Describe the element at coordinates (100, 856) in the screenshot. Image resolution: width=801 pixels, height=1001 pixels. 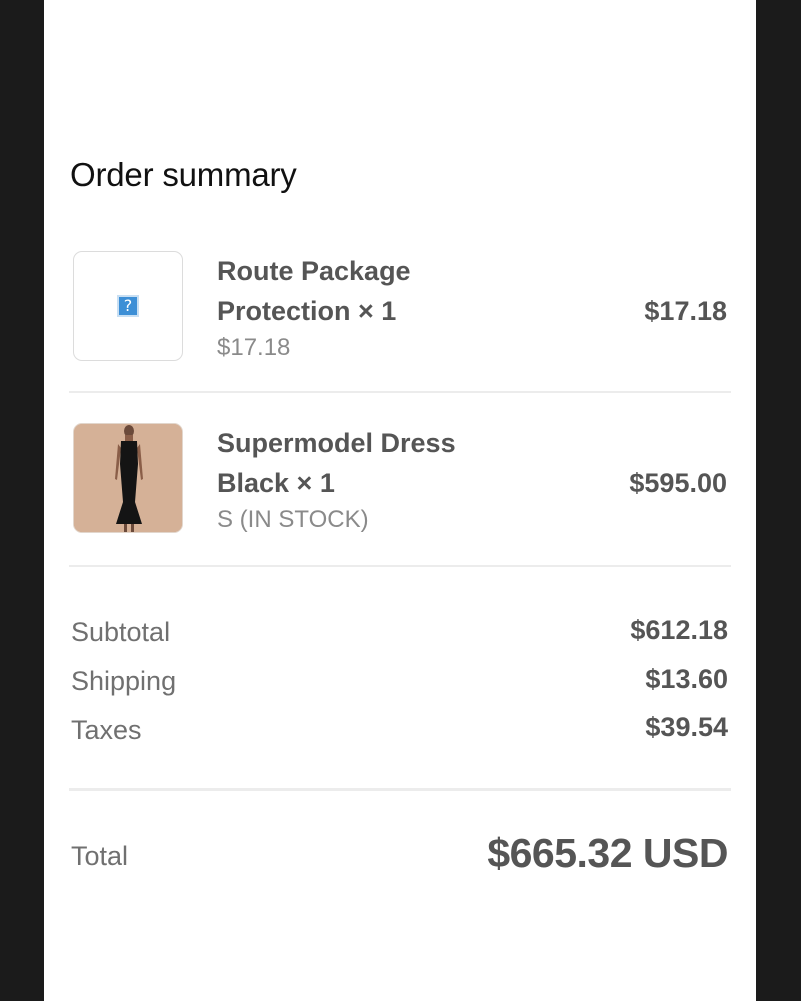
I see `total-label: Total` at that location.